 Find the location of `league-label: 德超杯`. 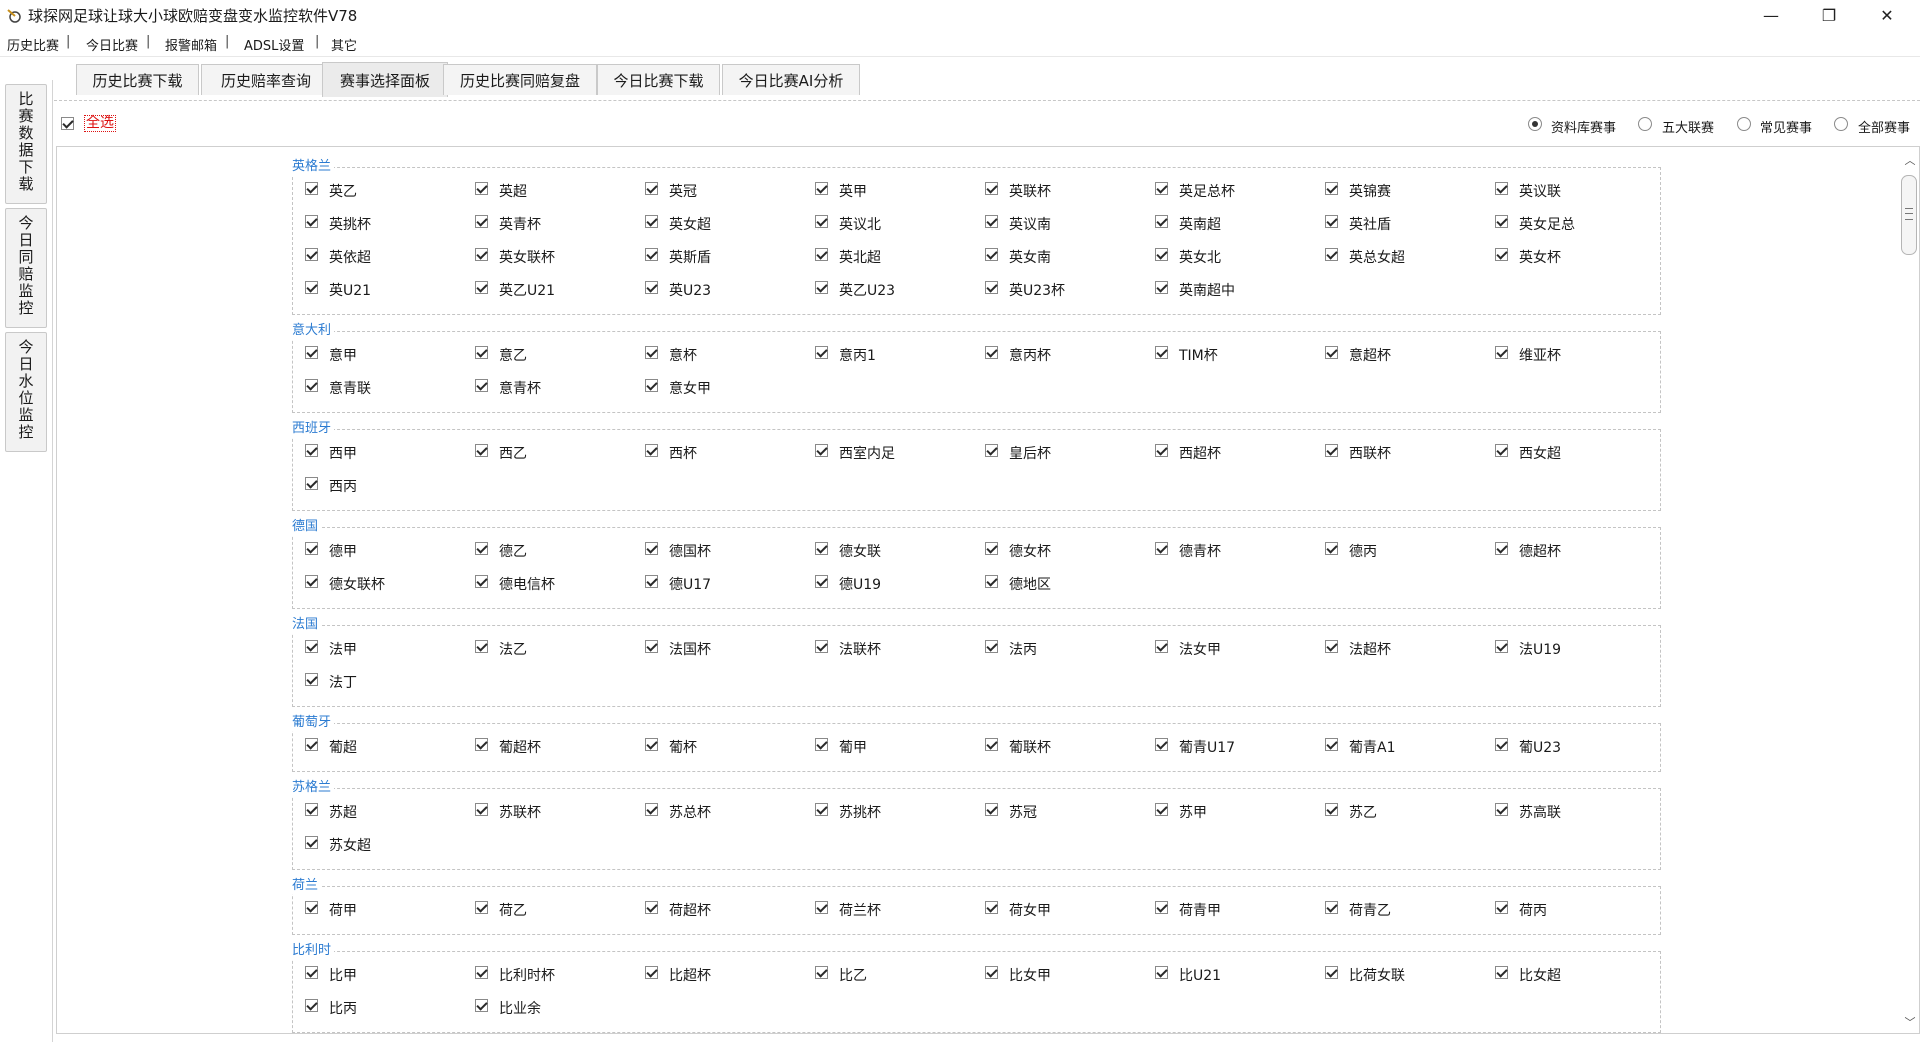

league-label: 德超杯 is located at coordinates (1540, 551).